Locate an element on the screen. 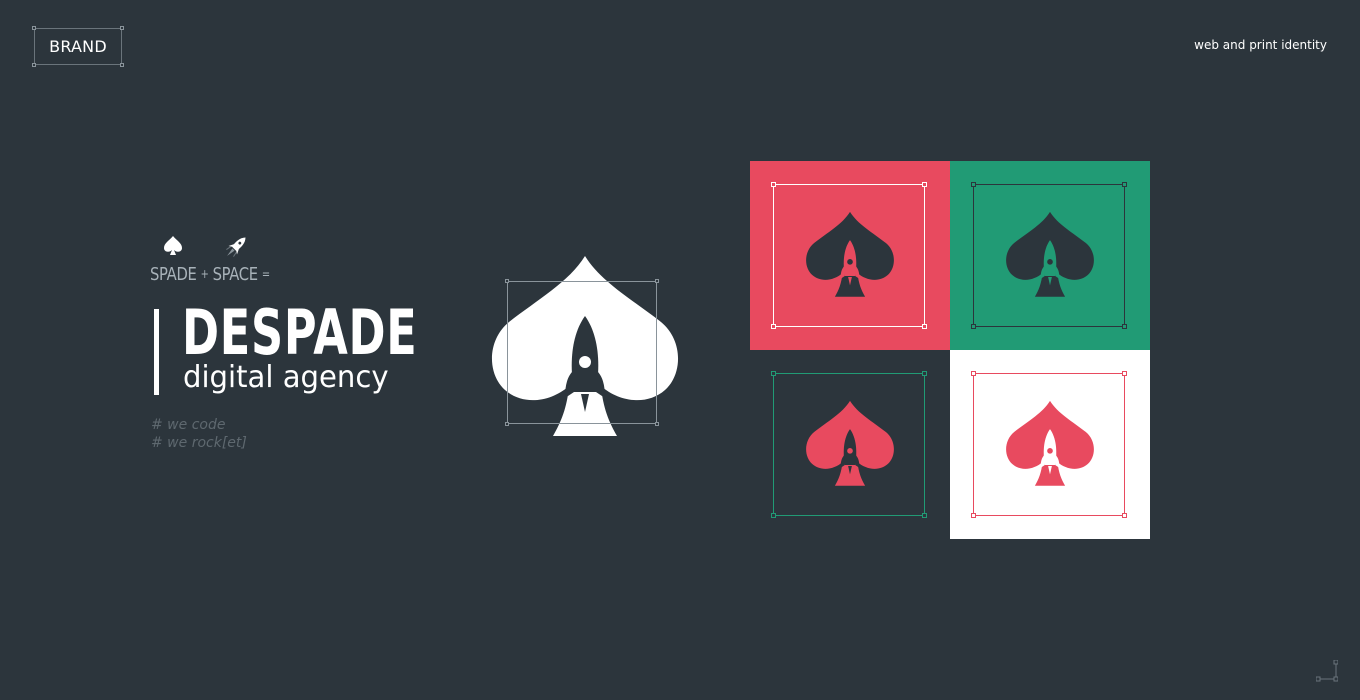 Image resolution: width=1360 pixels, height=700 pixels. formula-word-space: SPACE is located at coordinates (235, 274).